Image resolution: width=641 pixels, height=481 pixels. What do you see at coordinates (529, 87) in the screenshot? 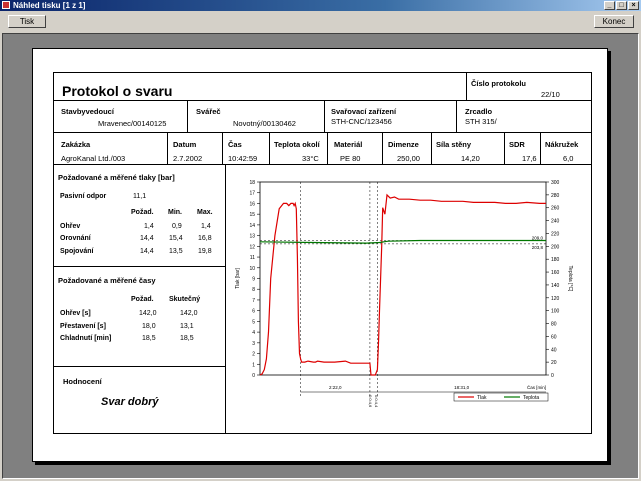
I see `protocol-number-cell: Číslo protokolu 22/10` at bounding box center [529, 87].